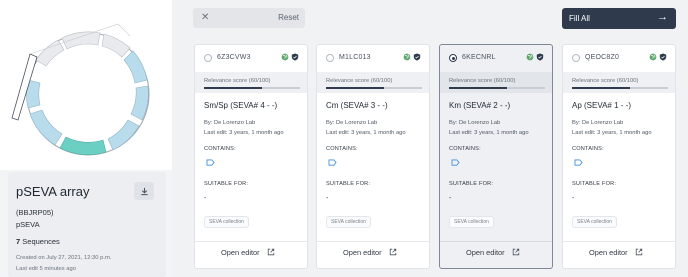  I want to click on sequence-count-number: 7, so click(18, 241).